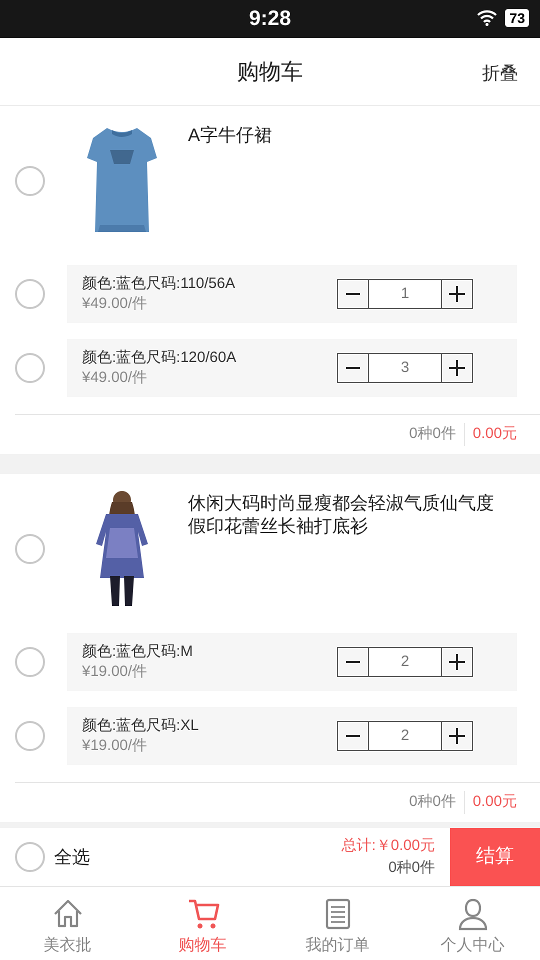 The height and width of the screenshot is (960, 540). I want to click on page-title: 购物车, so click(270, 72).